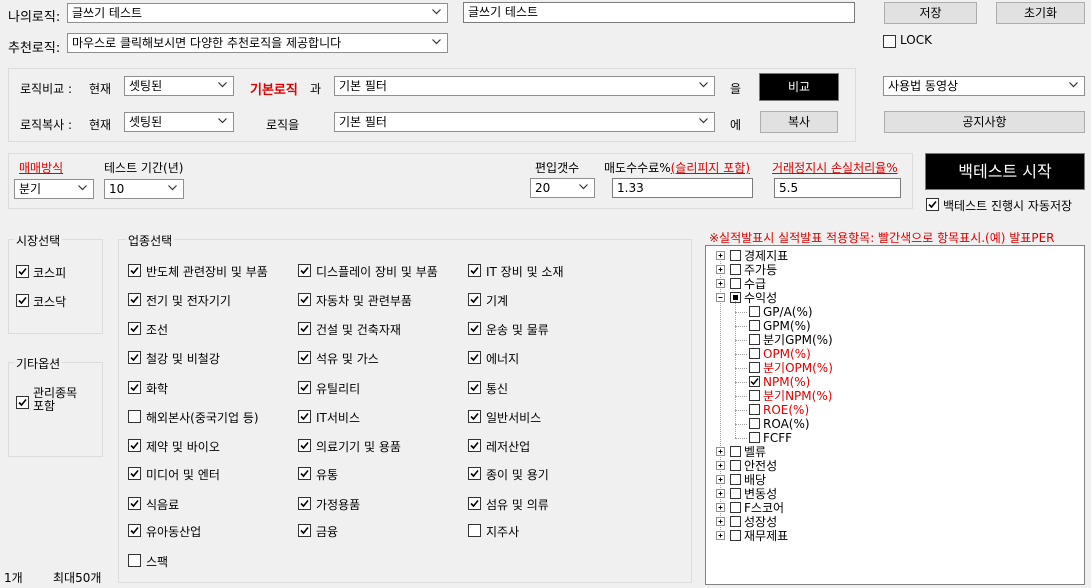 This screenshot has width=1091, height=588. What do you see at coordinates (524, 122) in the screenshot?
I see `copy-filter-select: 기본 필터` at bounding box center [524, 122].